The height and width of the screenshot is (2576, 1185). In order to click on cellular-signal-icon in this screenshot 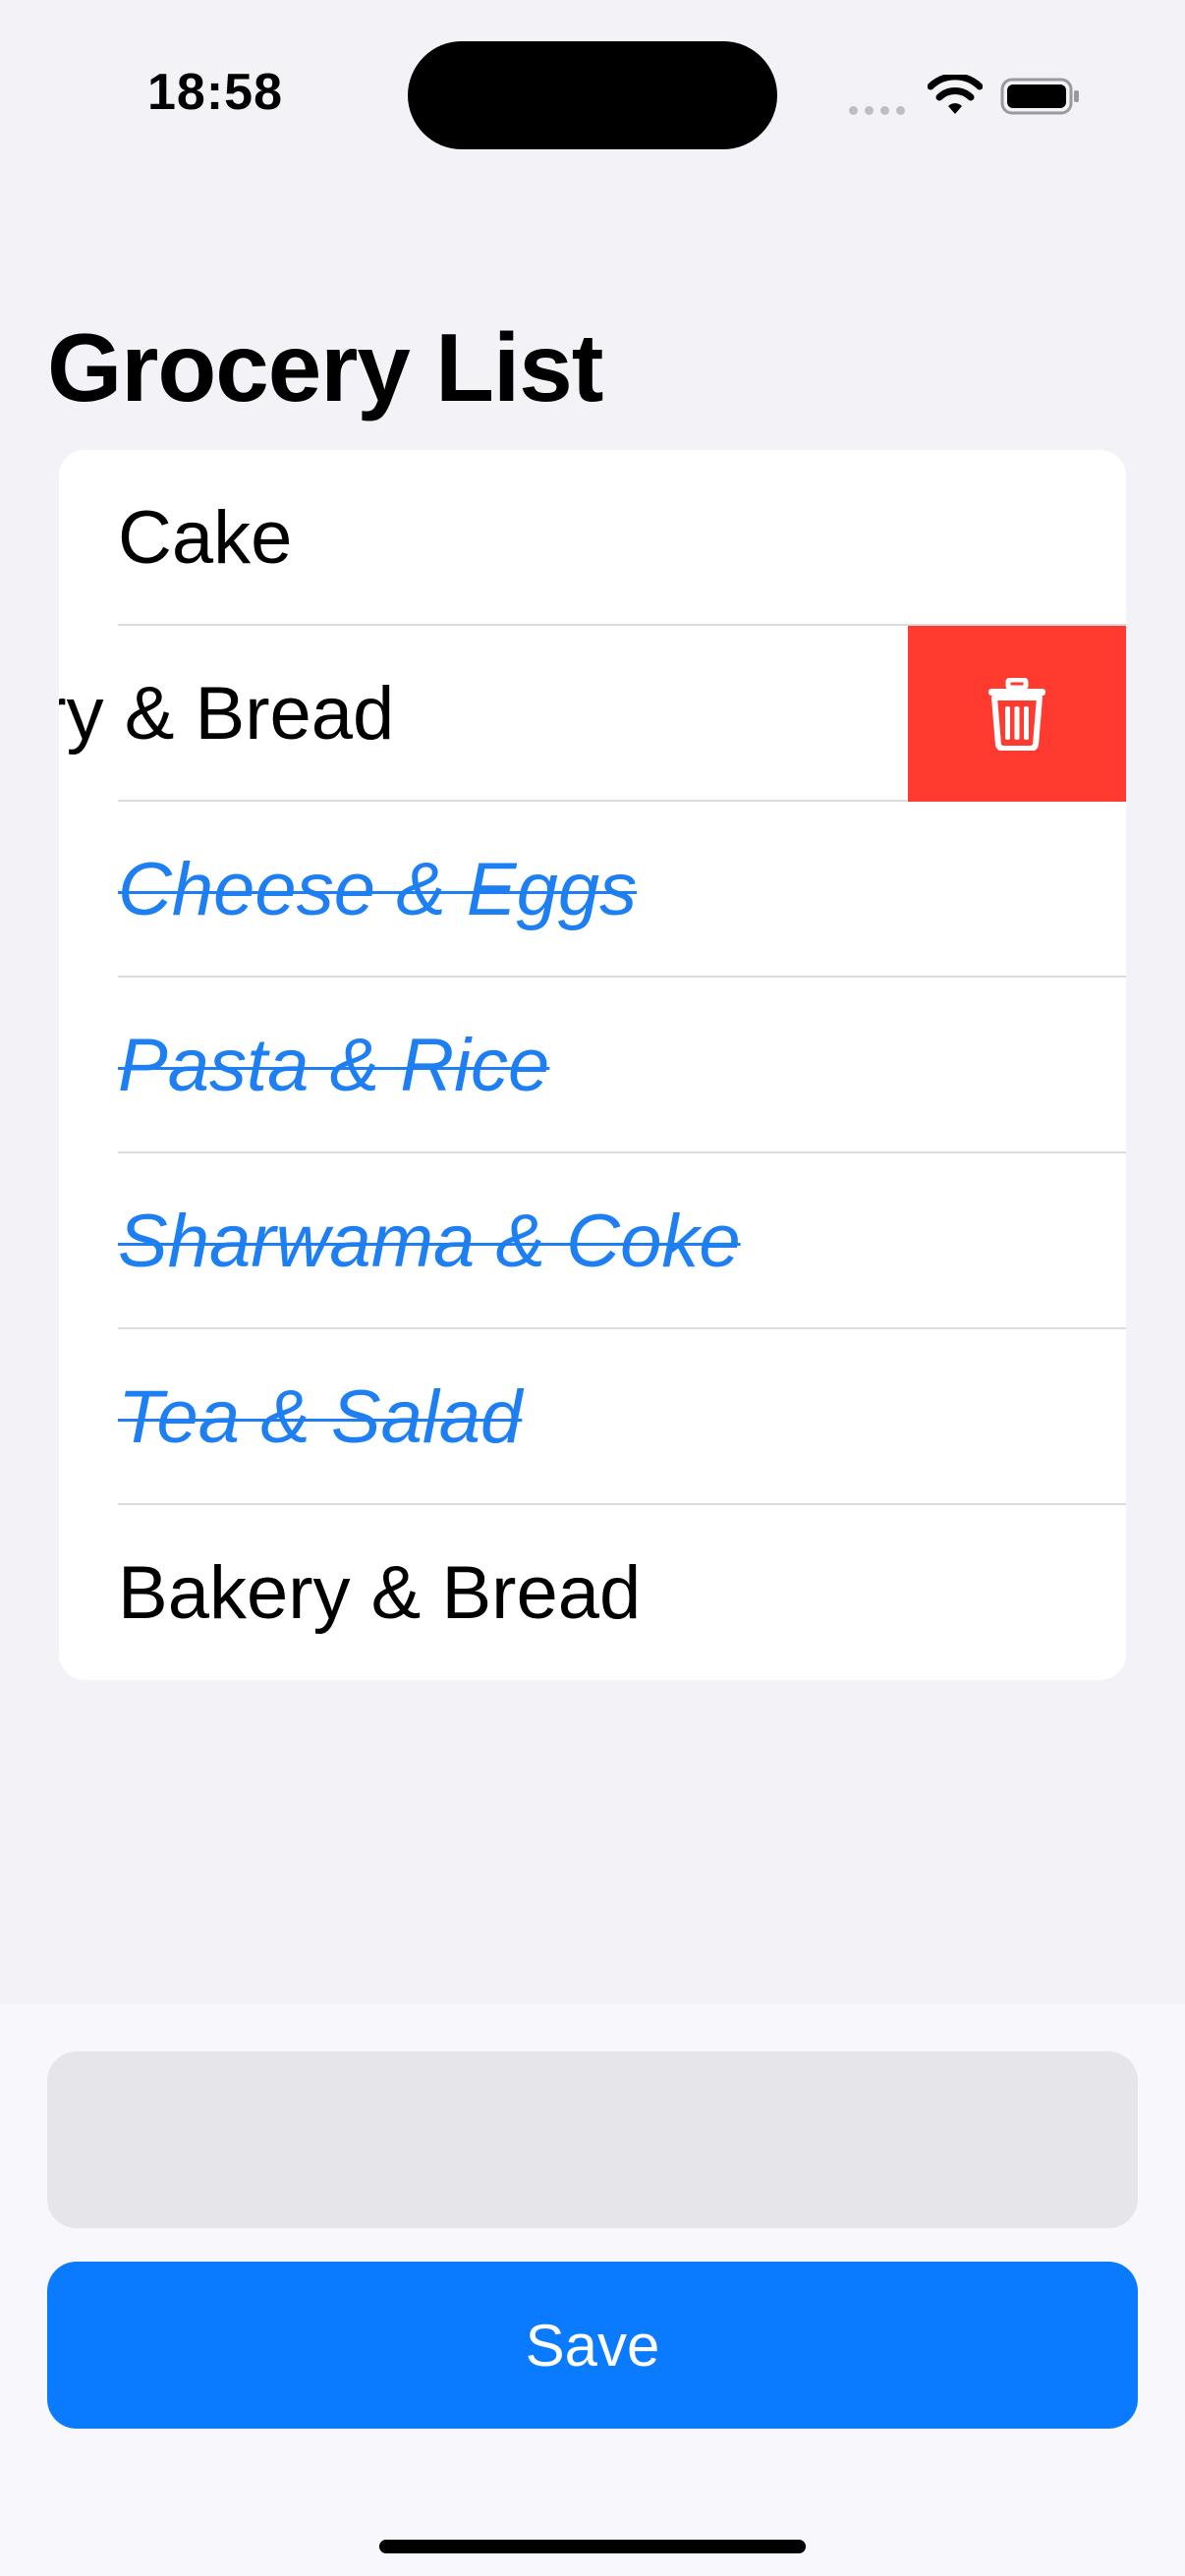, I will do `click(881, 111)`.